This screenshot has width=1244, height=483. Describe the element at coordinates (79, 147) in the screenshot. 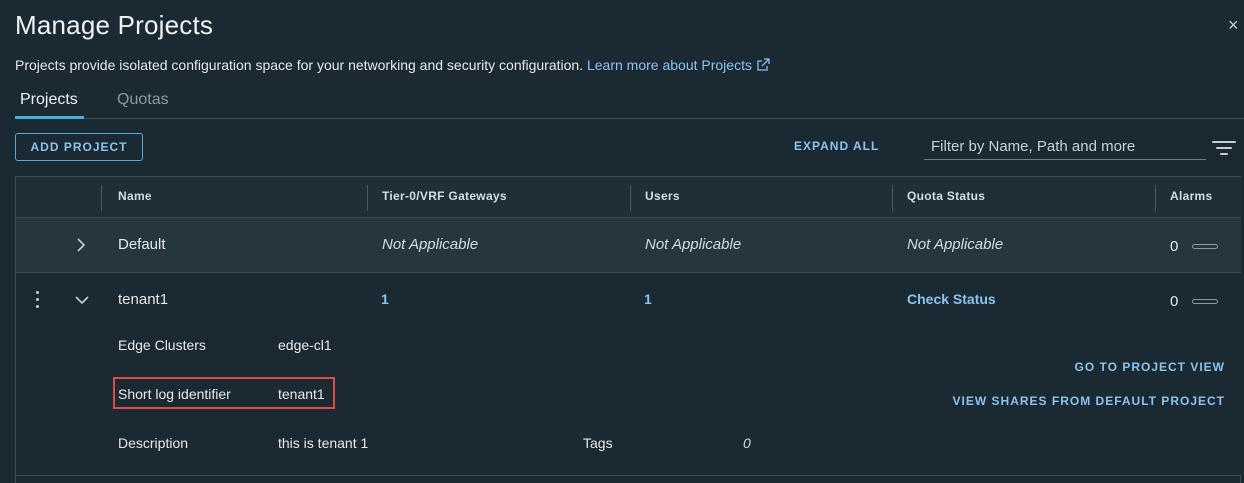

I see `add-project-button: ADD PROJECT` at that location.